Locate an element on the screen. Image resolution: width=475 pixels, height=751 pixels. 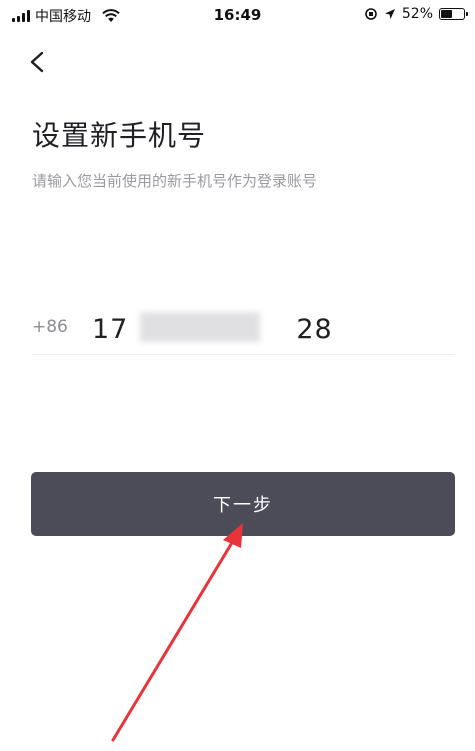
status-right: 52% is located at coordinates (416, 14).